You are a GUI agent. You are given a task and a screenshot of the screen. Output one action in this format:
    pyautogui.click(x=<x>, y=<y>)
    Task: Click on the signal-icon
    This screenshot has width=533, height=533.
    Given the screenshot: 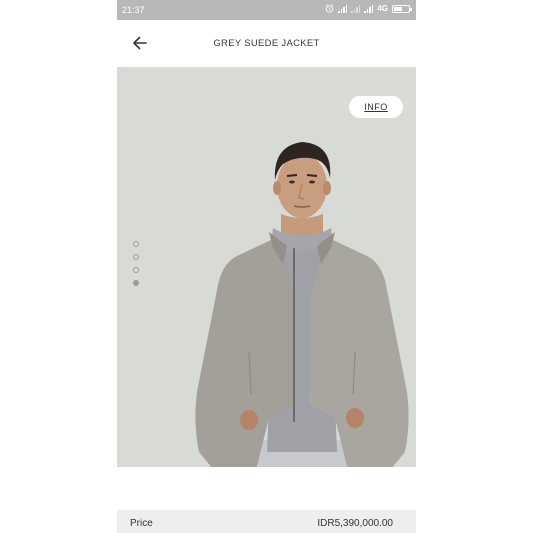 What is the action you would take?
    pyautogui.click(x=343, y=8)
    